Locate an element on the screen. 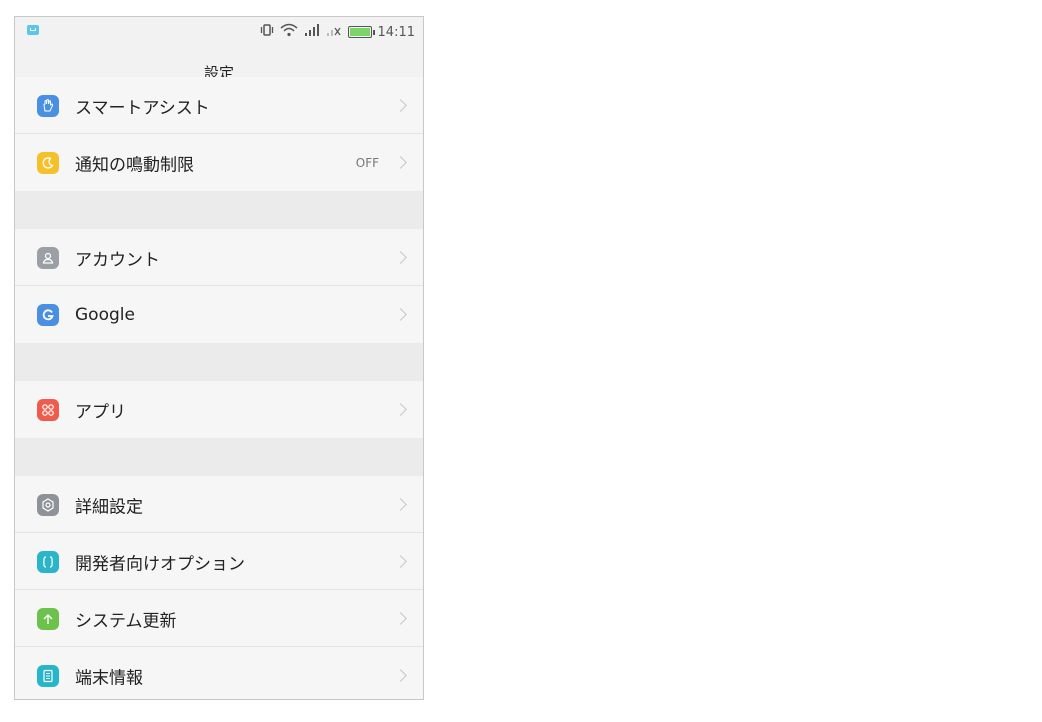 The width and height of the screenshot is (1042, 722). signal-icon is located at coordinates (312, 32).